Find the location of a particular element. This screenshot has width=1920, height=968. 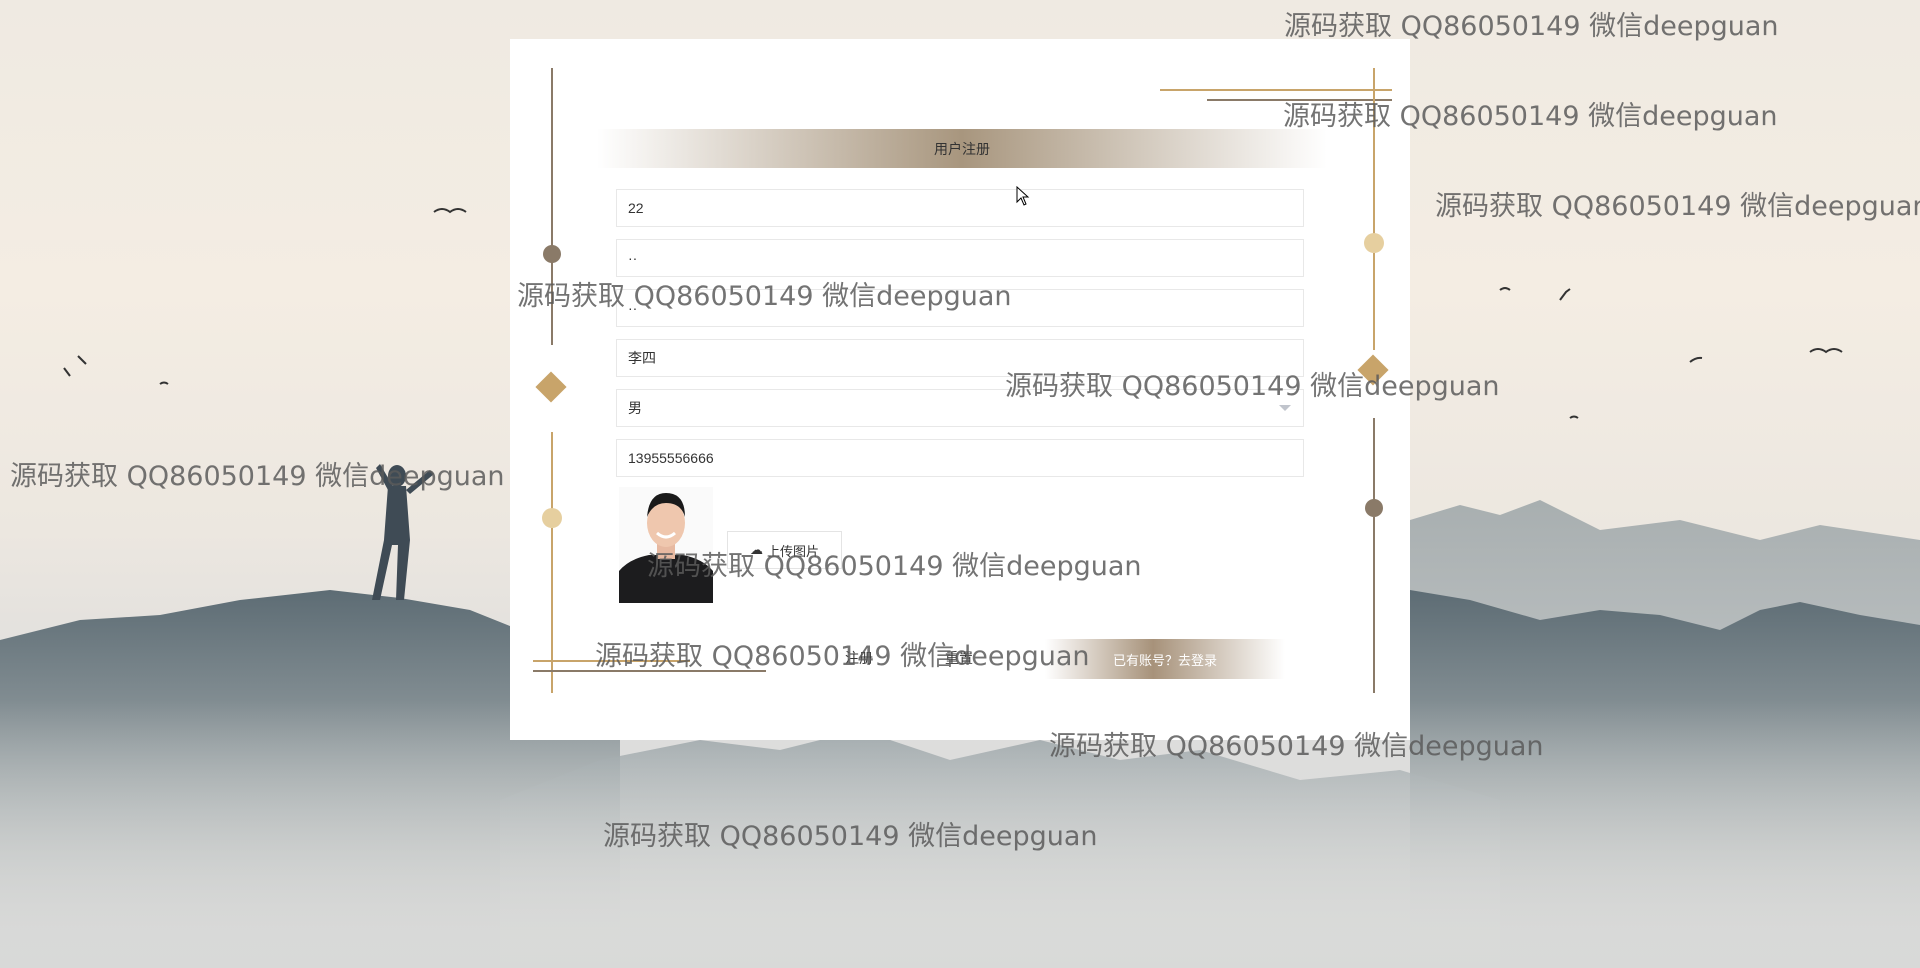

chevron-down-icon is located at coordinates (1285, 408).